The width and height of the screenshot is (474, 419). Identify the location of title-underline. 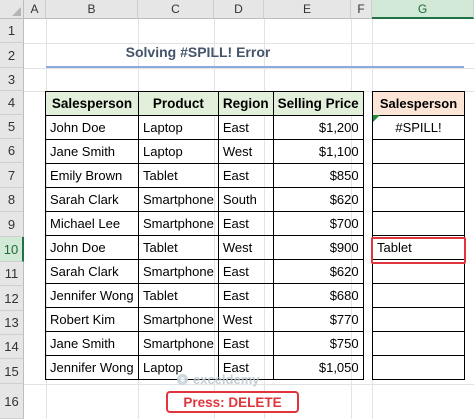
(255, 67).